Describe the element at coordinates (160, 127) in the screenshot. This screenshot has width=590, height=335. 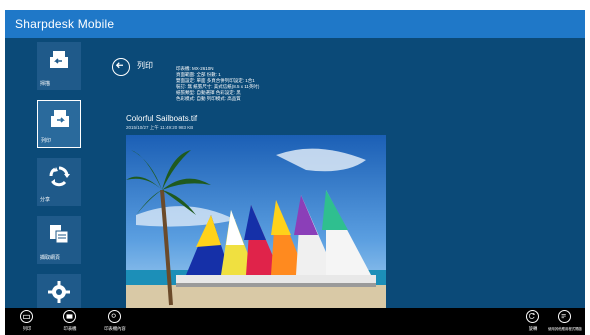
I see `file-meta: 2015/10/27 上午 11:49:20 983 KB` at that location.